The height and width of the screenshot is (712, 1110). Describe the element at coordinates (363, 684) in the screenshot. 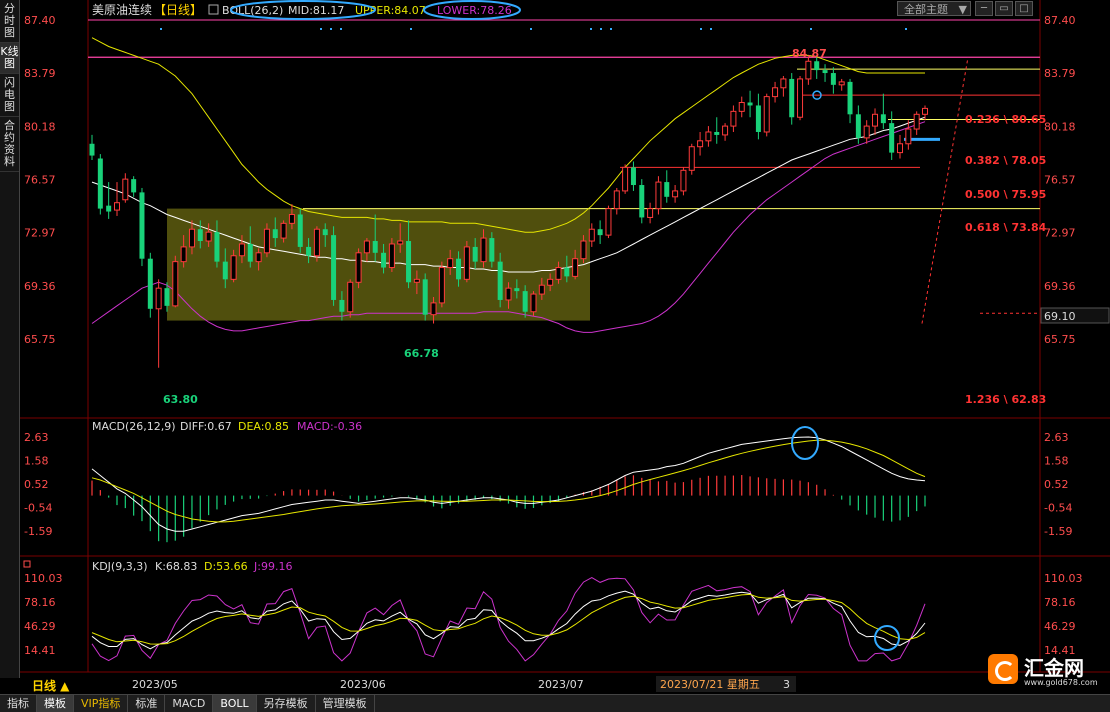

I see `x-axis-label: 2023/06` at that location.